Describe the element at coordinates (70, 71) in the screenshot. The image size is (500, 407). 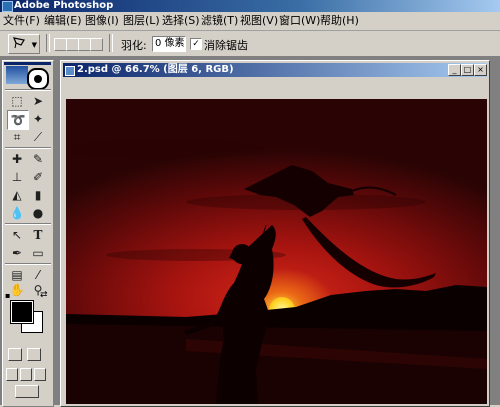
I see `document-icon` at that location.